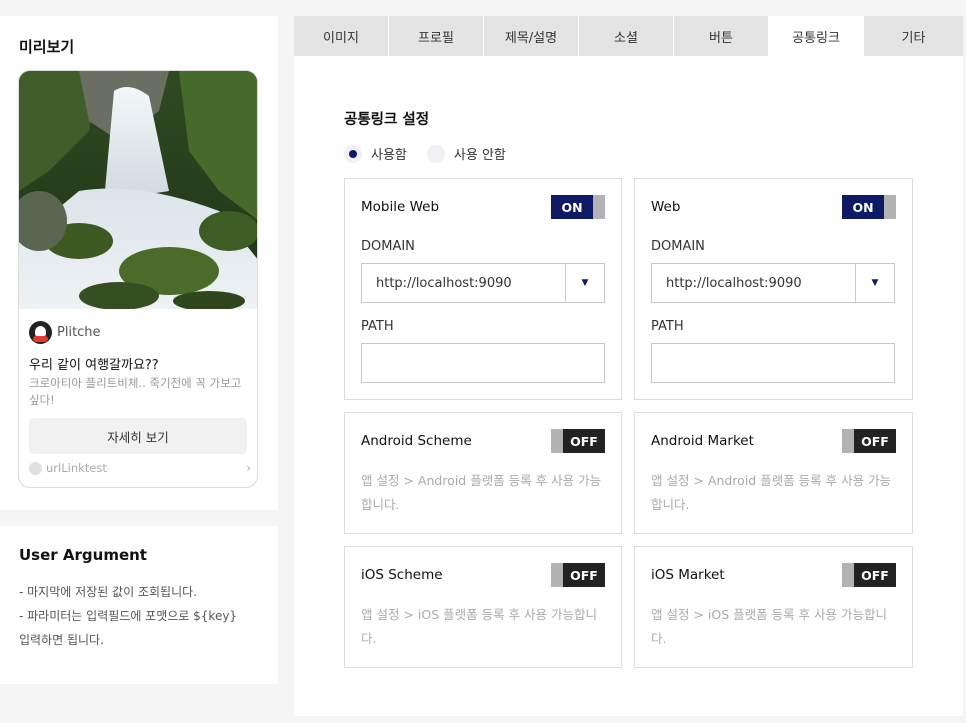 The image size is (966, 723). I want to click on section-title: 공통링크 설정, so click(387, 120).